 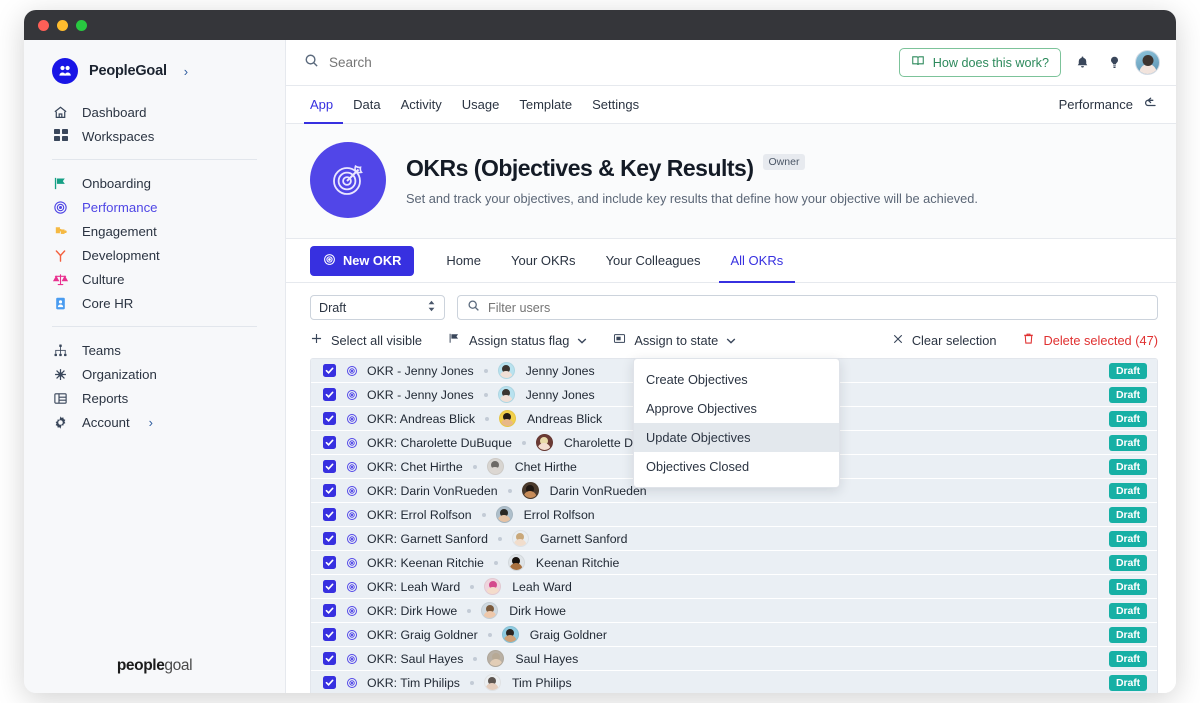 What do you see at coordinates (421, 105) in the screenshot?
I see `tab-activity: Activity` at bounding box center [421, 105].